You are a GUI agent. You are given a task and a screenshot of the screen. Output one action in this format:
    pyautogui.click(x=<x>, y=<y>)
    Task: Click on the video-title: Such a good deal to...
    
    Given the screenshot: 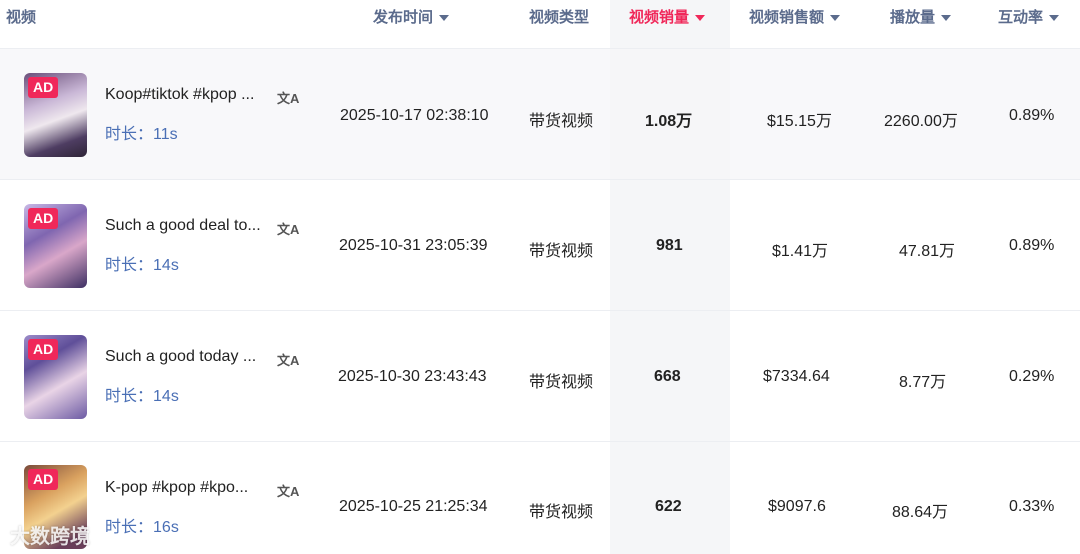 What is the action you would take?
    pyautogui.click(x=186, y=226)
    